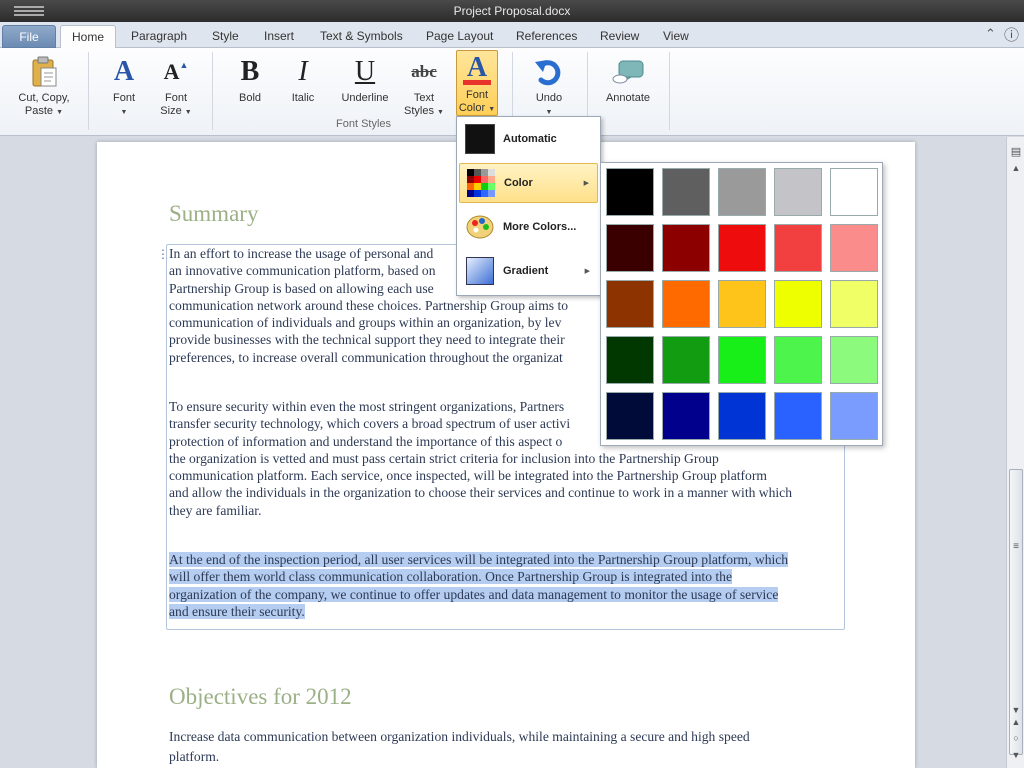  I want to click on title-bar: Project Proposal.docx, so click(512, 11).